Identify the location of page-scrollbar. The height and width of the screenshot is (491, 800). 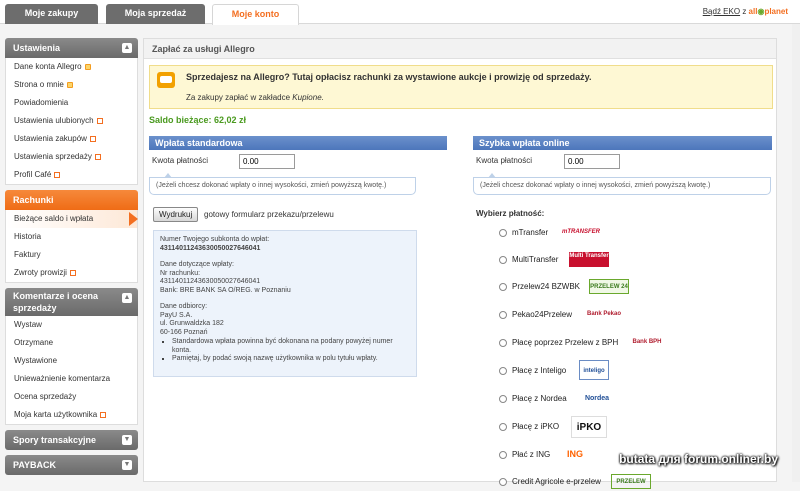
(796, 253).